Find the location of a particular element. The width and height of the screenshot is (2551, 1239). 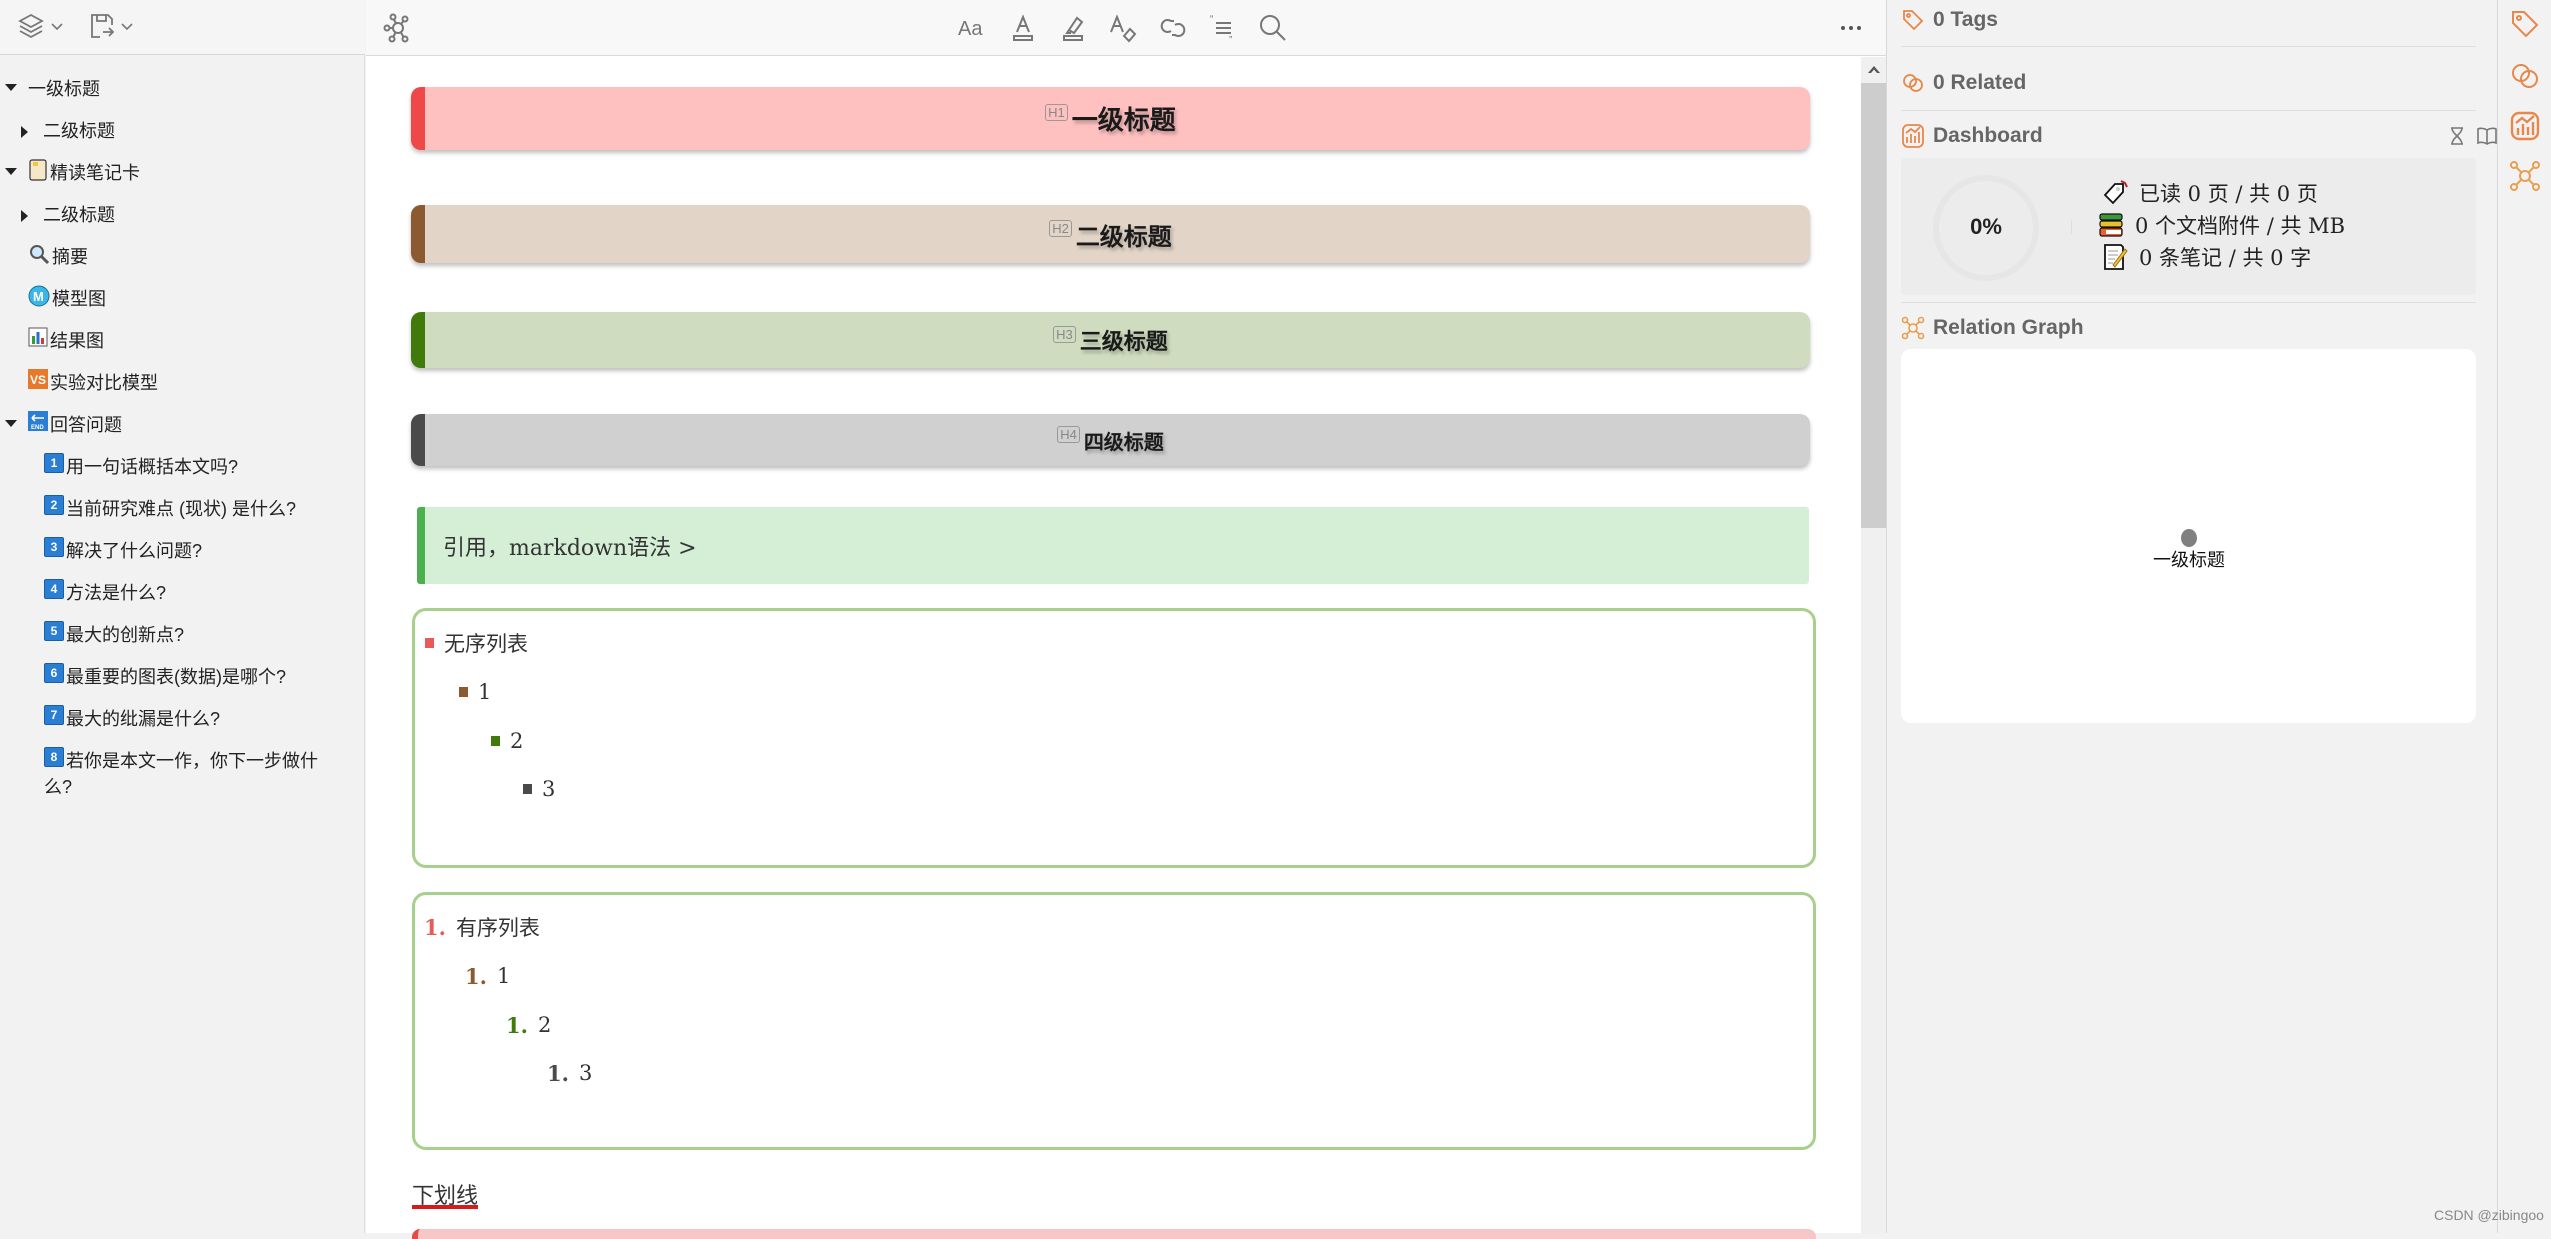

highlight-icon is located at coordinates (1073, 28).